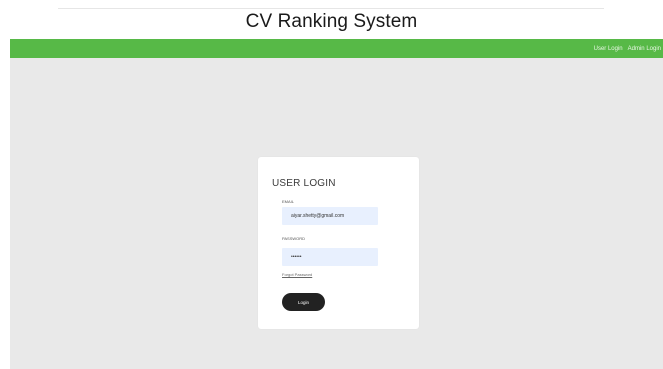 The width and height of the screenshot is (663, 369). Describe the element at coordinates (330, 257) in the screenshot. I see `password-field` at that location.